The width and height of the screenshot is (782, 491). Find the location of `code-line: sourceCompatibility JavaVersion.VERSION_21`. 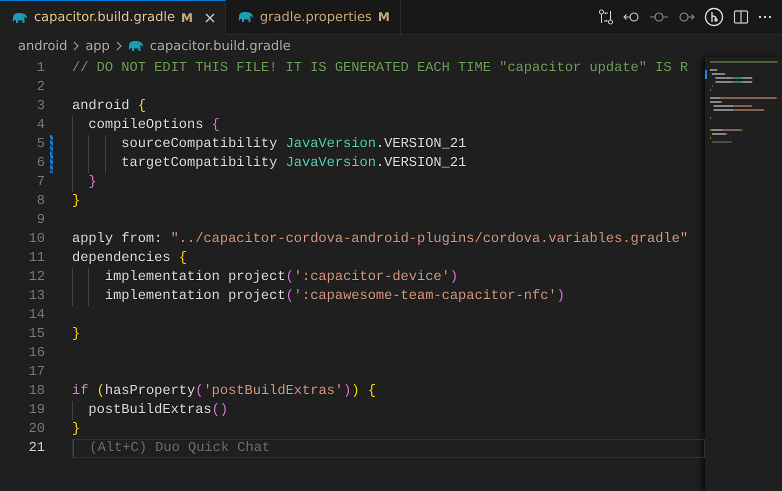

code-line: sourceCompatibility JavaVersion.VERSION_21 is located at coordinates (293, 144).